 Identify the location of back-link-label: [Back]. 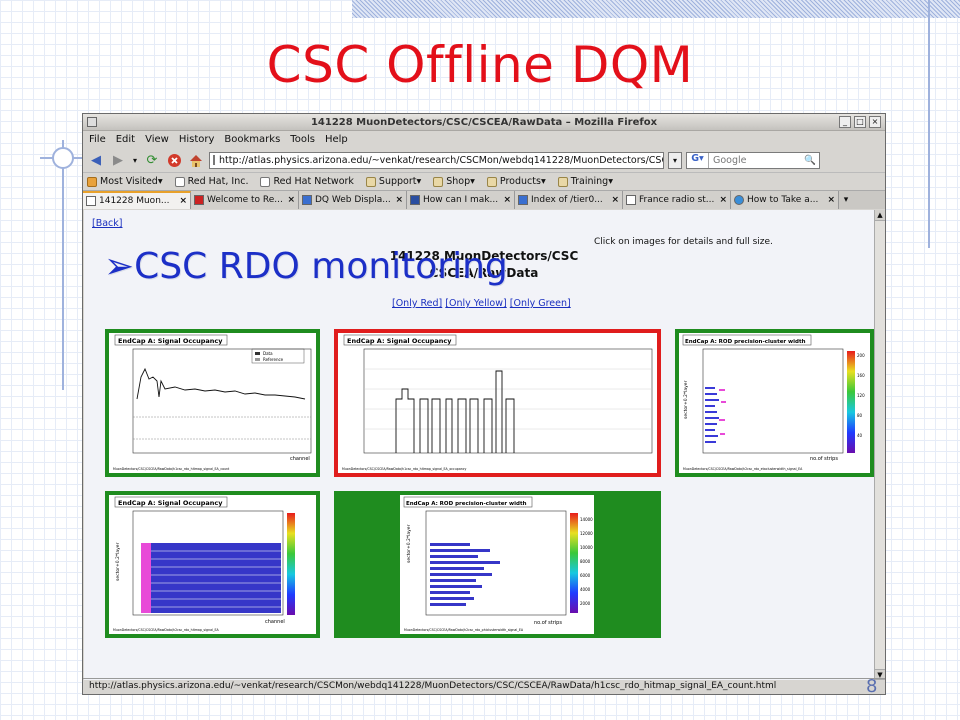
(107, 223).